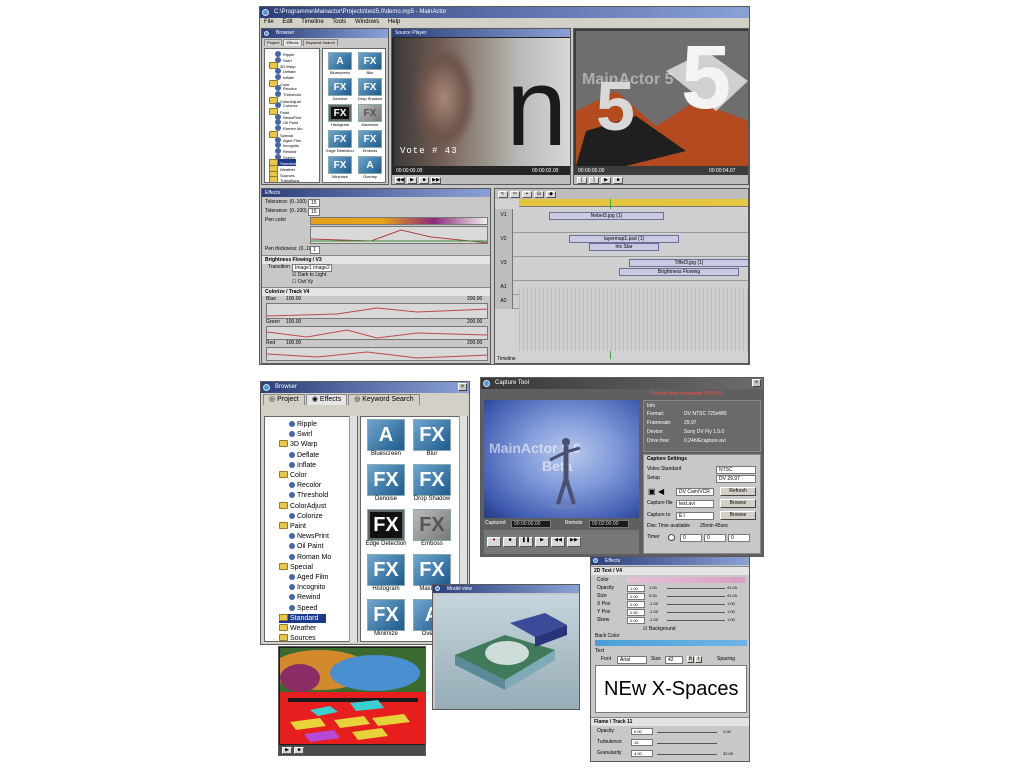 The height and width of the screenshot is (768, 1024). I want to click on small-tree-item: Transitions, so click(284, 179).